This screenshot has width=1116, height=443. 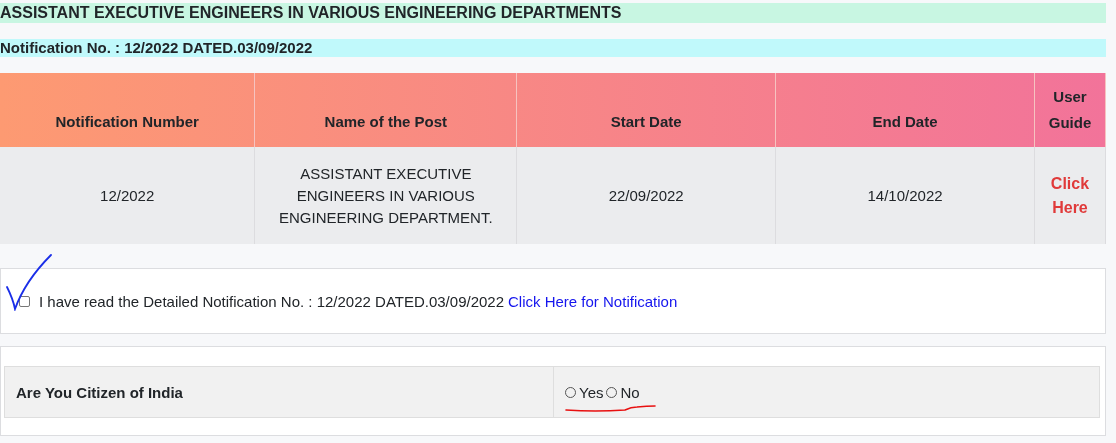 I want to click on question-label: Are You Citizen of India, so click(x=279, y=392).